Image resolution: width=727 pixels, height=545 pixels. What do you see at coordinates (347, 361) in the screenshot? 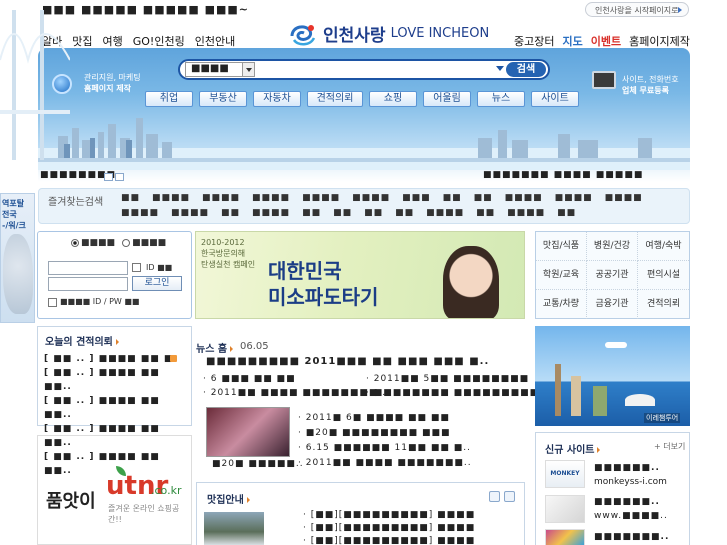
I see `news-headline: ■■■■■■■■■ 2011■■■ ■■ ■■■ ■■■ ■..` at bounding box center [347, 361].